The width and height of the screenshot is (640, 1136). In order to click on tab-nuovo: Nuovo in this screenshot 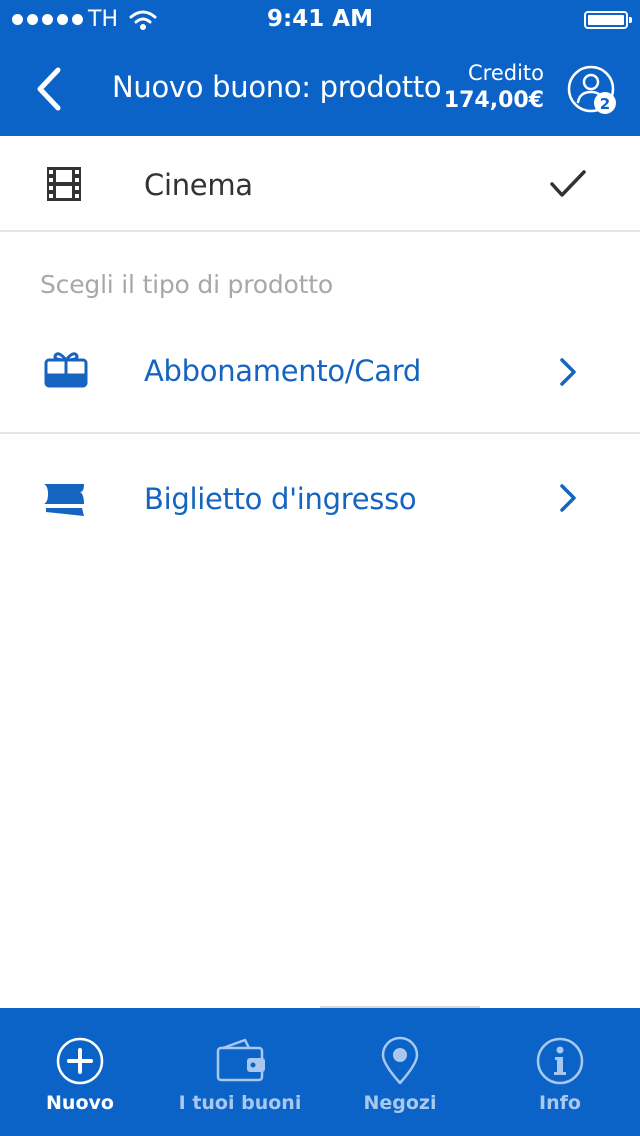, I will do `click(80, 1072)`.